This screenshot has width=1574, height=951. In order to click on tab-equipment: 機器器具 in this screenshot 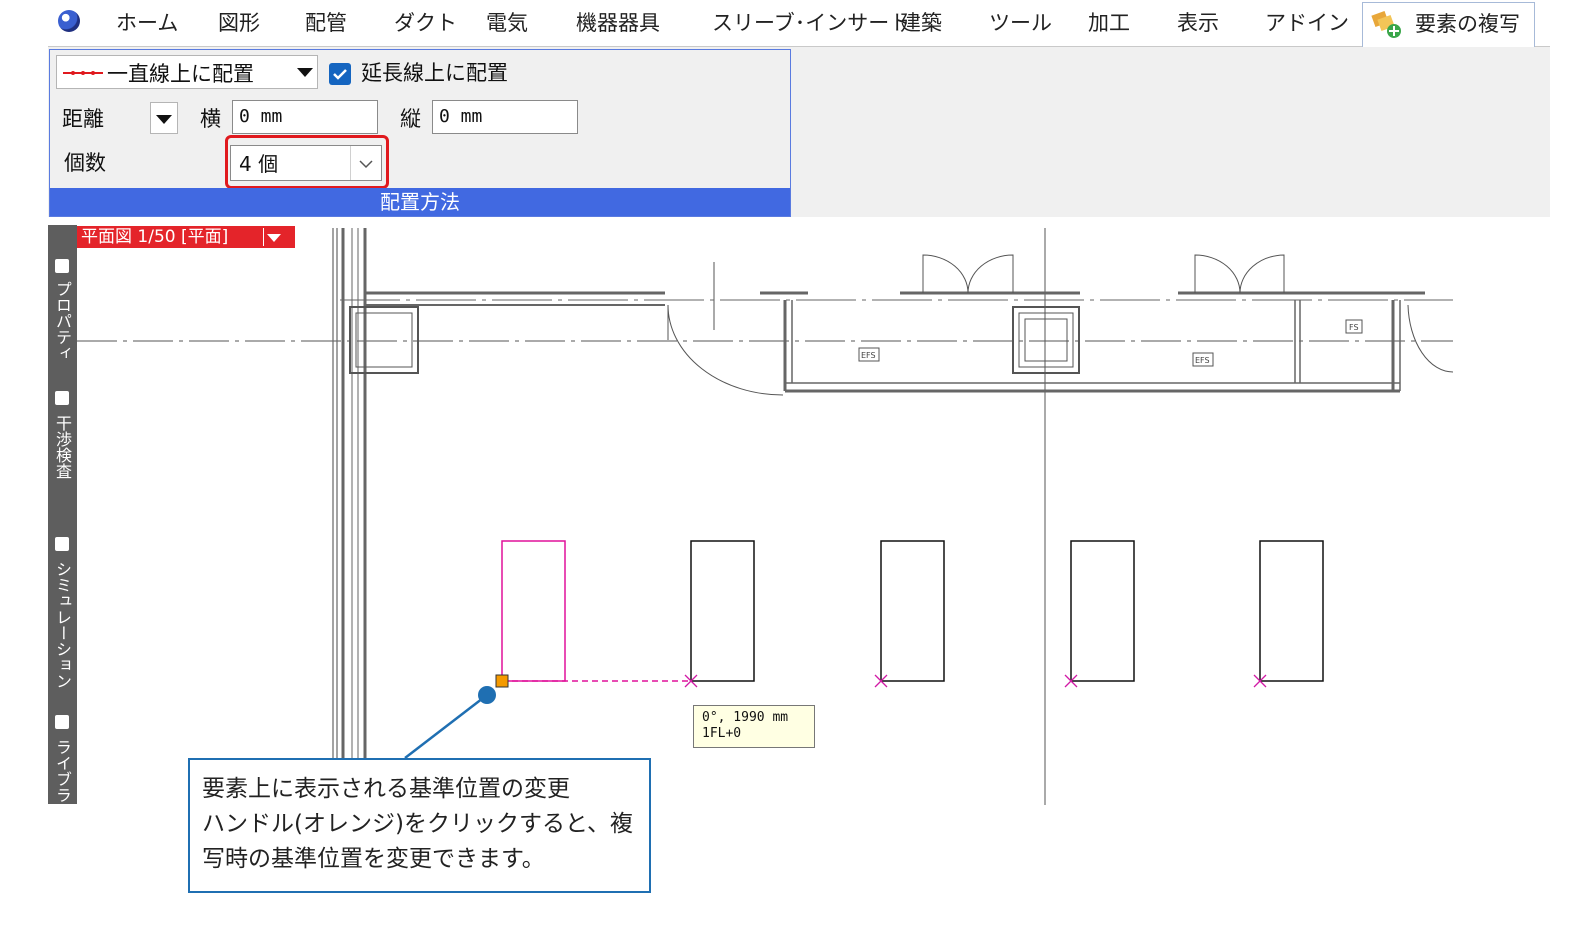, I will do `click(618, 23)`.